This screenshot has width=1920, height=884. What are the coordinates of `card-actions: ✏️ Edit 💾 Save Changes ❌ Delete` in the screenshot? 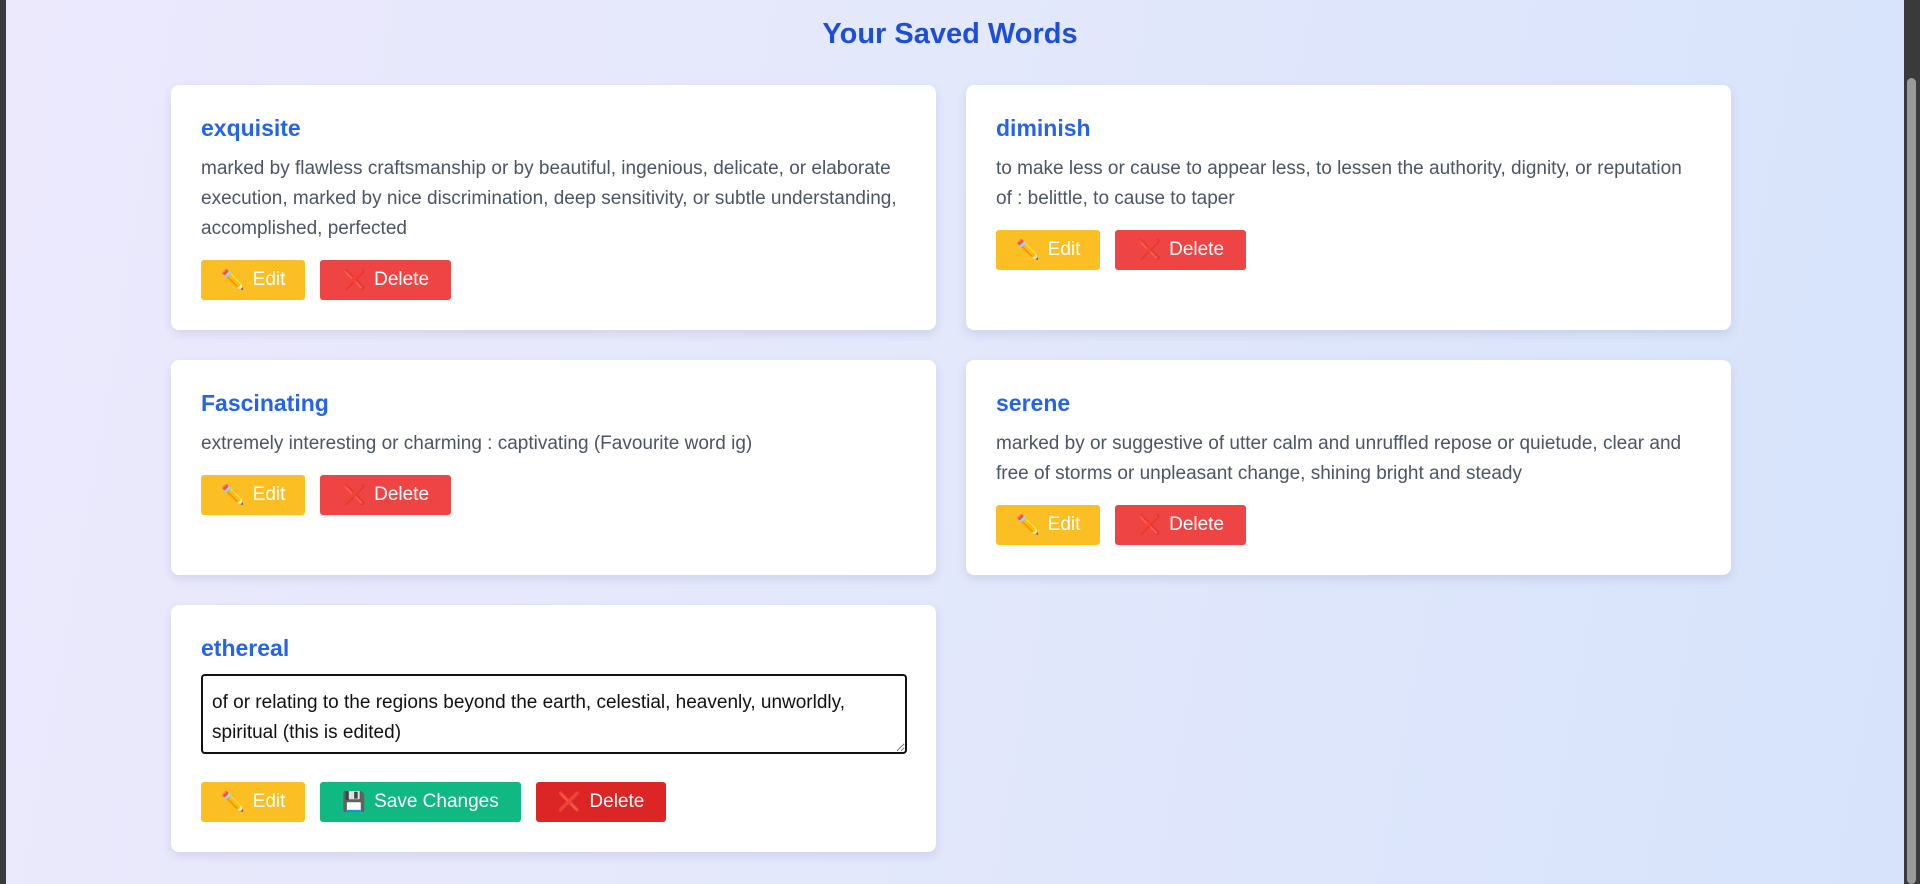 It's located at (553, 802).